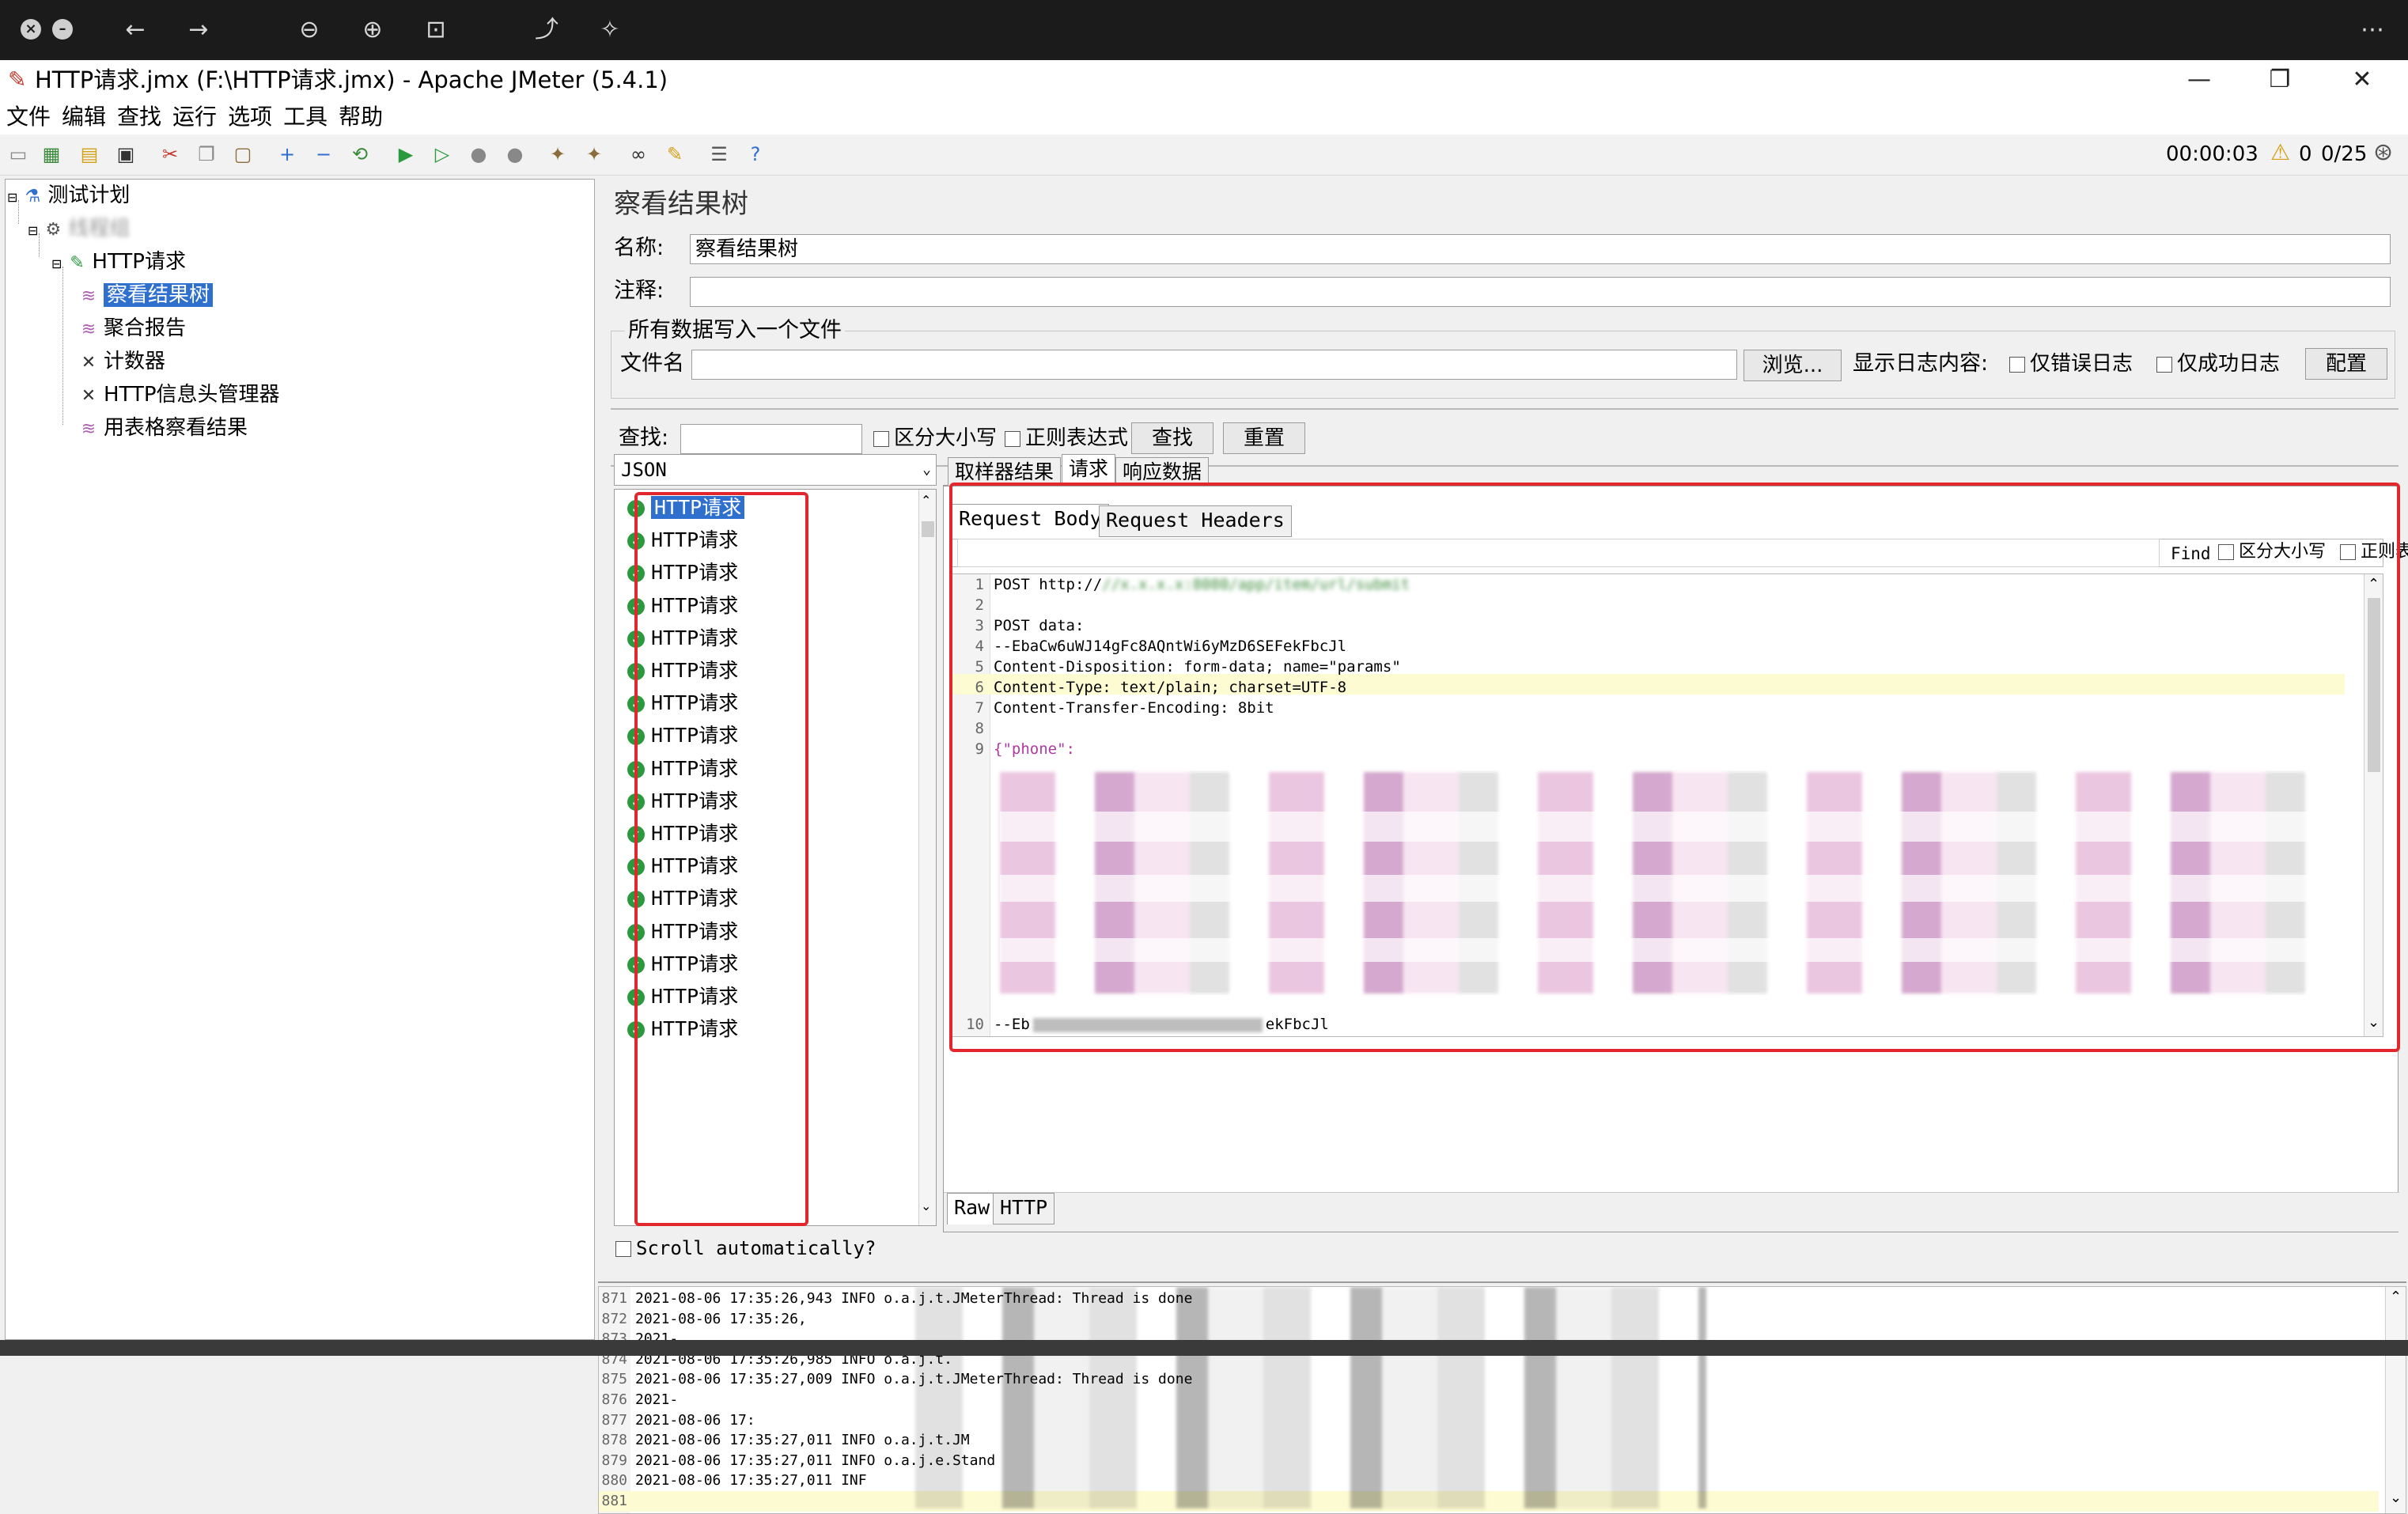  I want to click on raw-http-tab-strip: Raw HTTP, so click(1671, 1212).